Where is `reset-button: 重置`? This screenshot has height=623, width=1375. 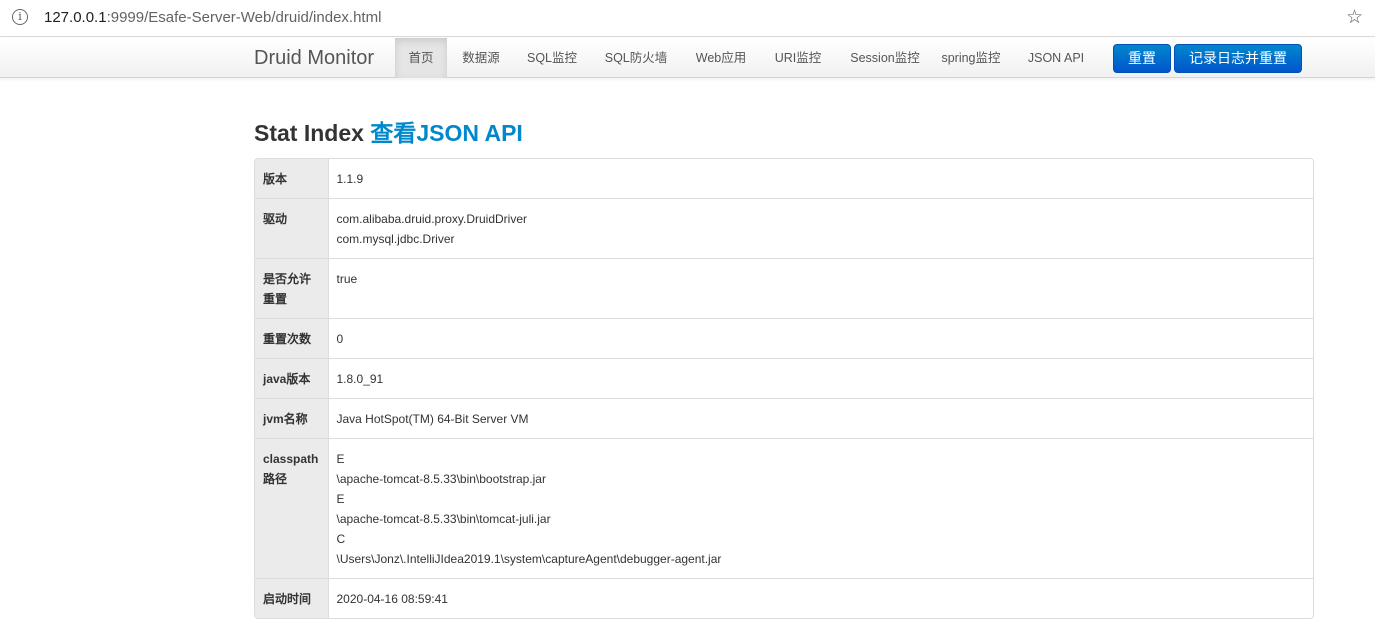
reset-button: 重置 is located at coordinates (1142, 58).